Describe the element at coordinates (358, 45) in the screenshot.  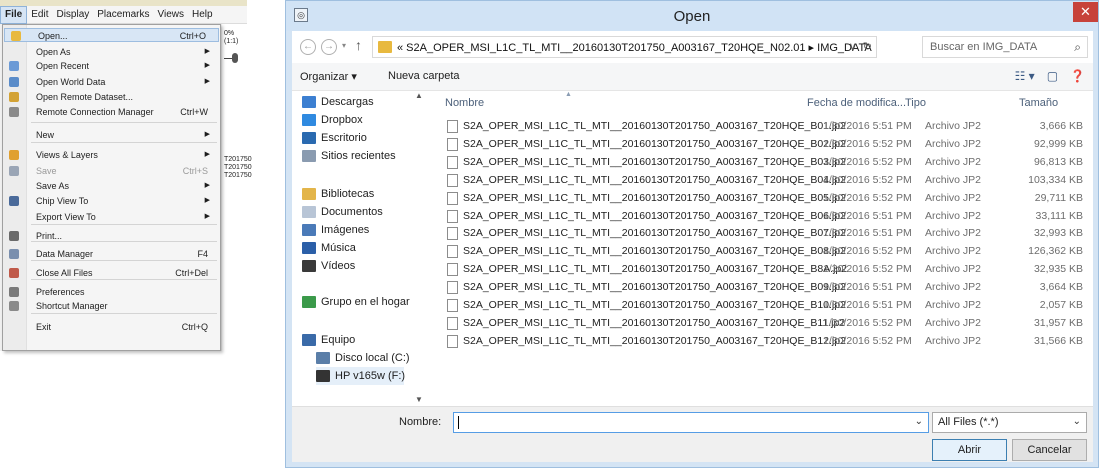
I see `up-arrow-icon: ↑` at that location.